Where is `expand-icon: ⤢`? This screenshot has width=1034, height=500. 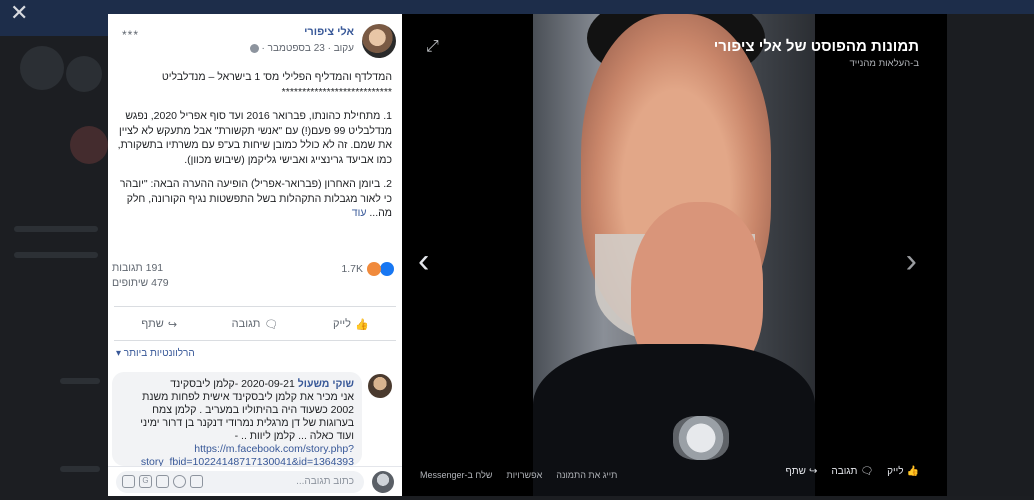 expand-icon: ⤢ is located at coordinates (432, 47).